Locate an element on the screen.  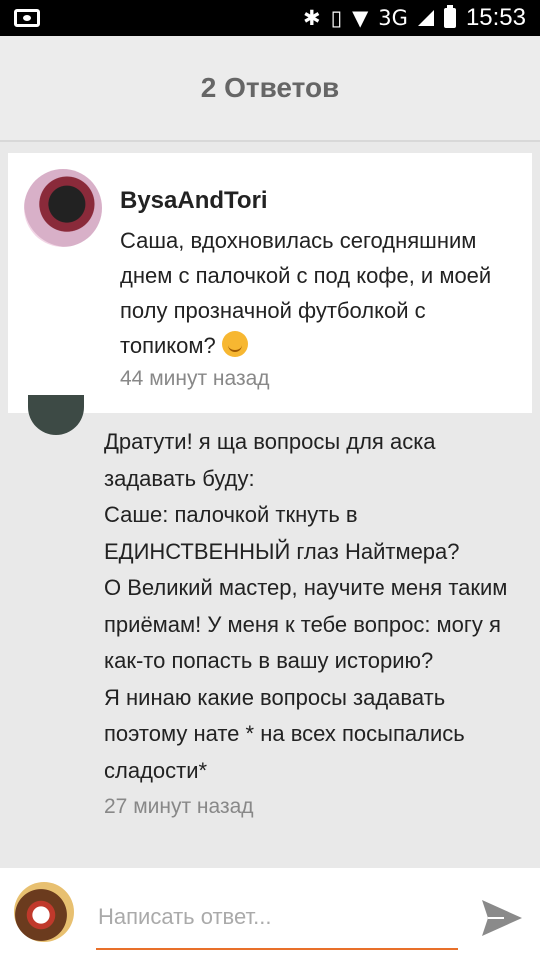
bluetooth-icon: ✱ is located at coordinates (311, 18).